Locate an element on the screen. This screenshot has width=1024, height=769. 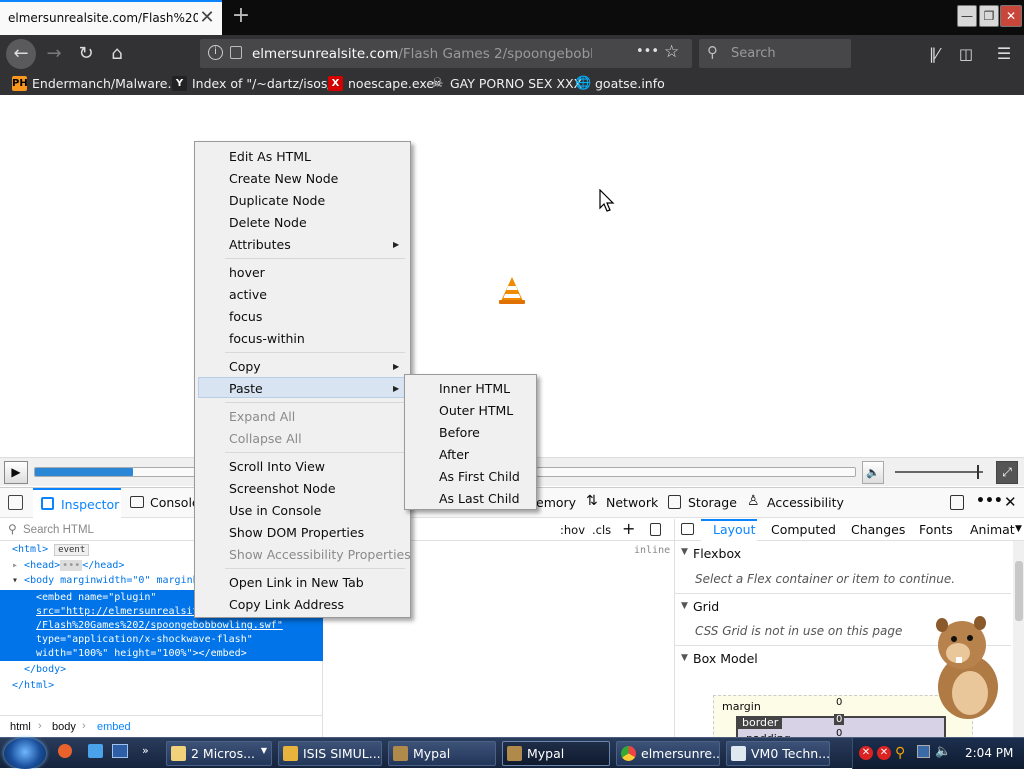
bookmark-item: ☠ GAY PORNO SEX XXX is located at coordinates (506, 83).